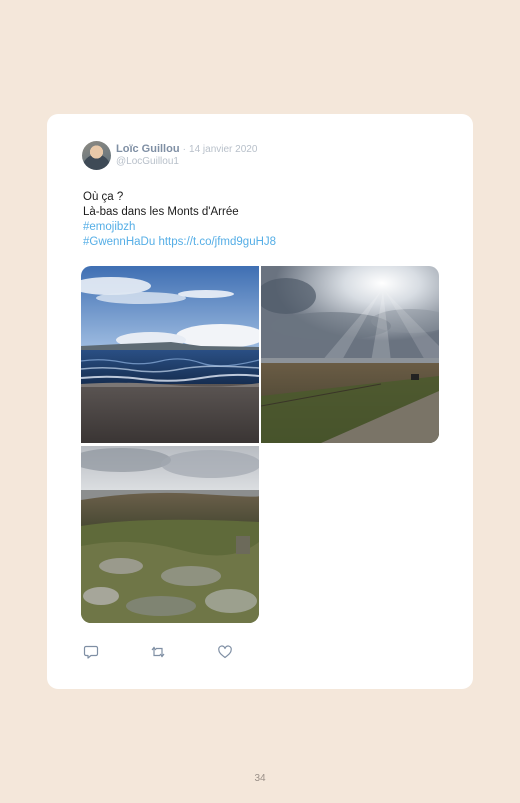  What do you see at coordinates (350, 354) in the screenshot?
I see `sunrays-moor-photo` at bounding box center [350, 354].